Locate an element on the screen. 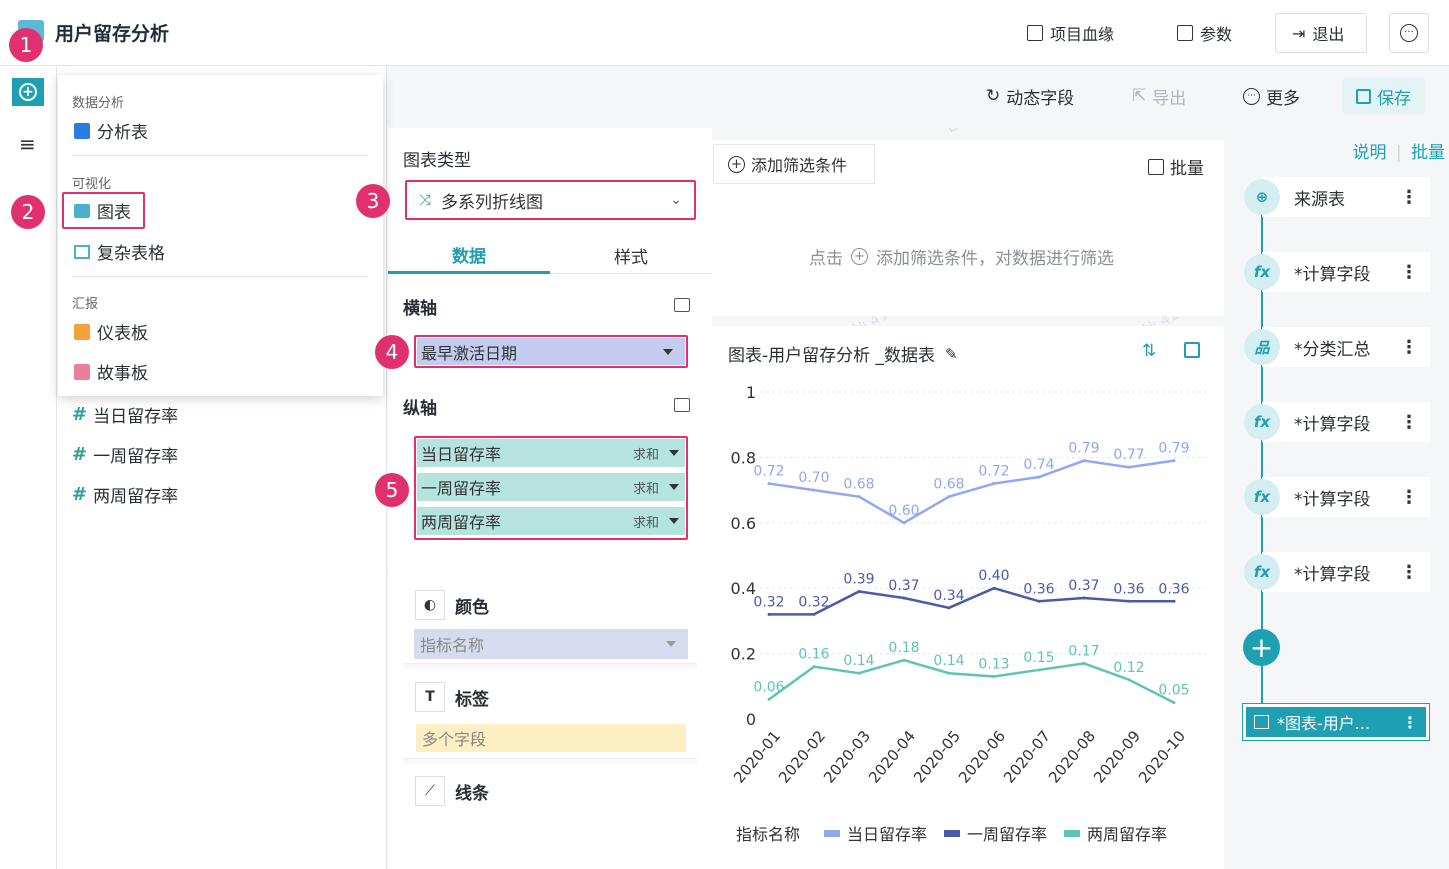 The width and height of the screenshot is (1449, 869). add-step-button: + is located at coordinates (1261, 647).